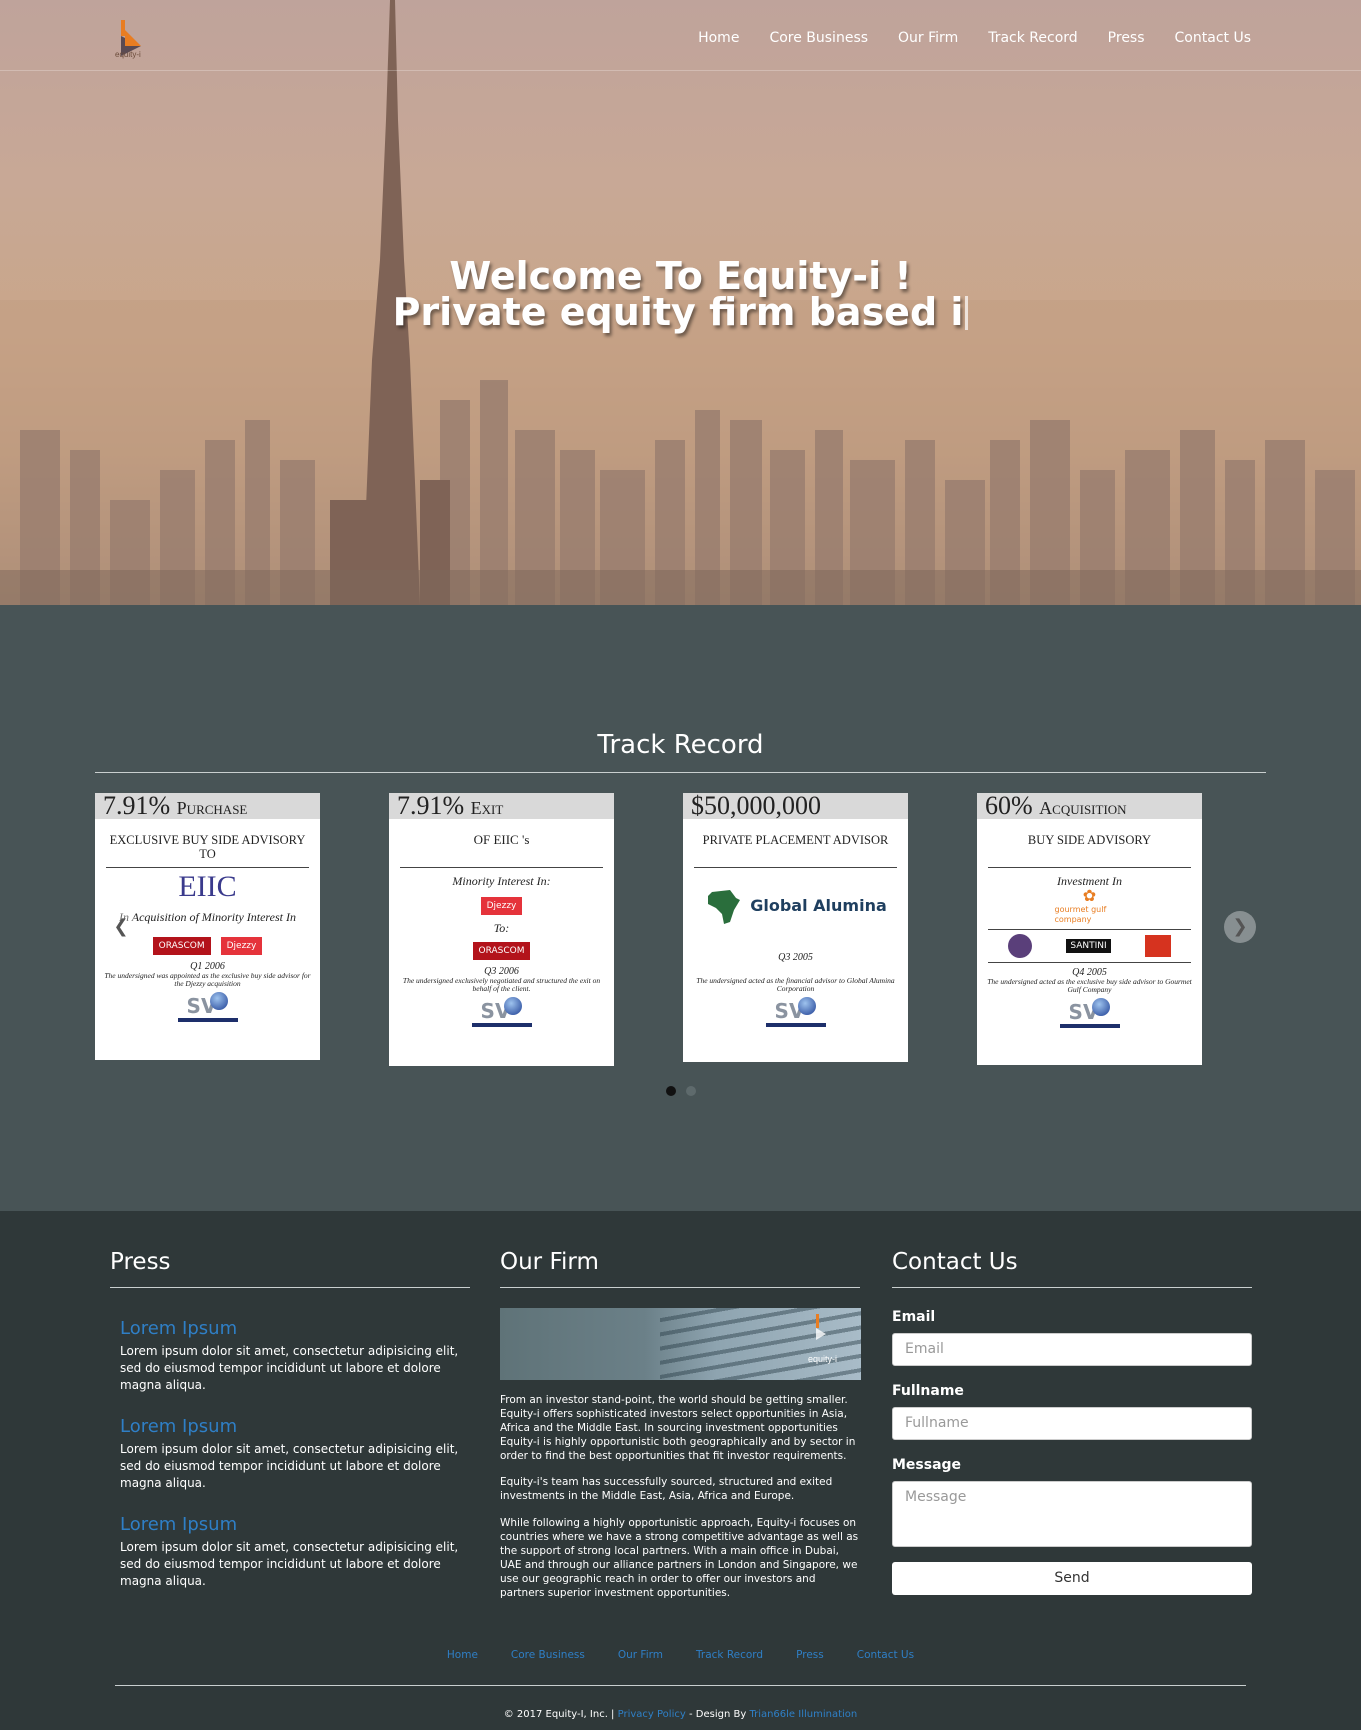 The height and width of the screenshot is (1730, 1361). Describe the element at coordinates (803, 1714) in the screenshot. I see `designer-link: Trian66le Illumination` at that location.